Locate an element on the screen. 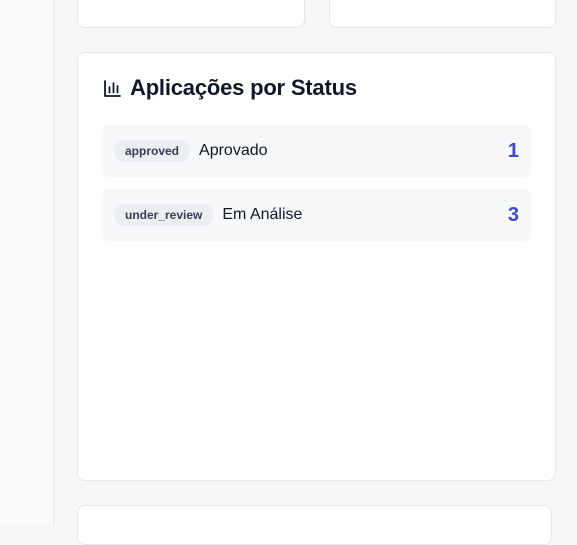 The width and height of the screenshot is (577, 545). status-count: 1 is located at coordinates (513, 150).